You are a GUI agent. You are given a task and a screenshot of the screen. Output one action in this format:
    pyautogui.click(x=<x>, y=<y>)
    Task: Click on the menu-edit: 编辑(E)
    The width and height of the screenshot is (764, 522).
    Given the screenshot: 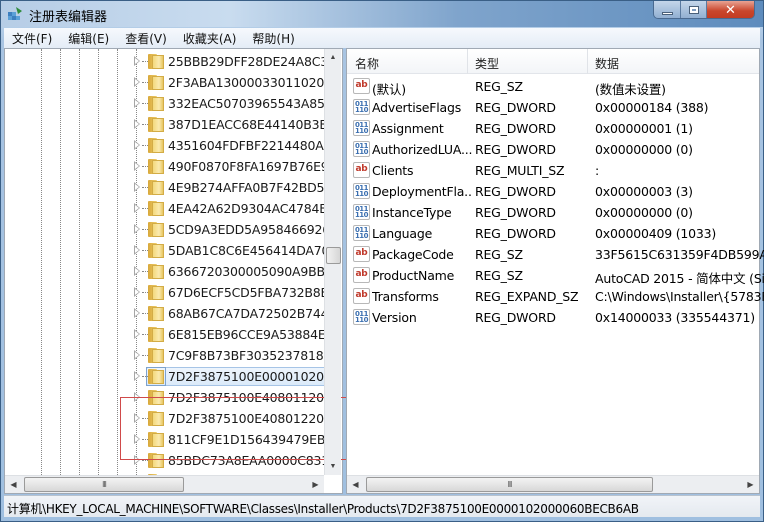 What is the action you would take?
    pyautogui.click(x=88, y=38)
    